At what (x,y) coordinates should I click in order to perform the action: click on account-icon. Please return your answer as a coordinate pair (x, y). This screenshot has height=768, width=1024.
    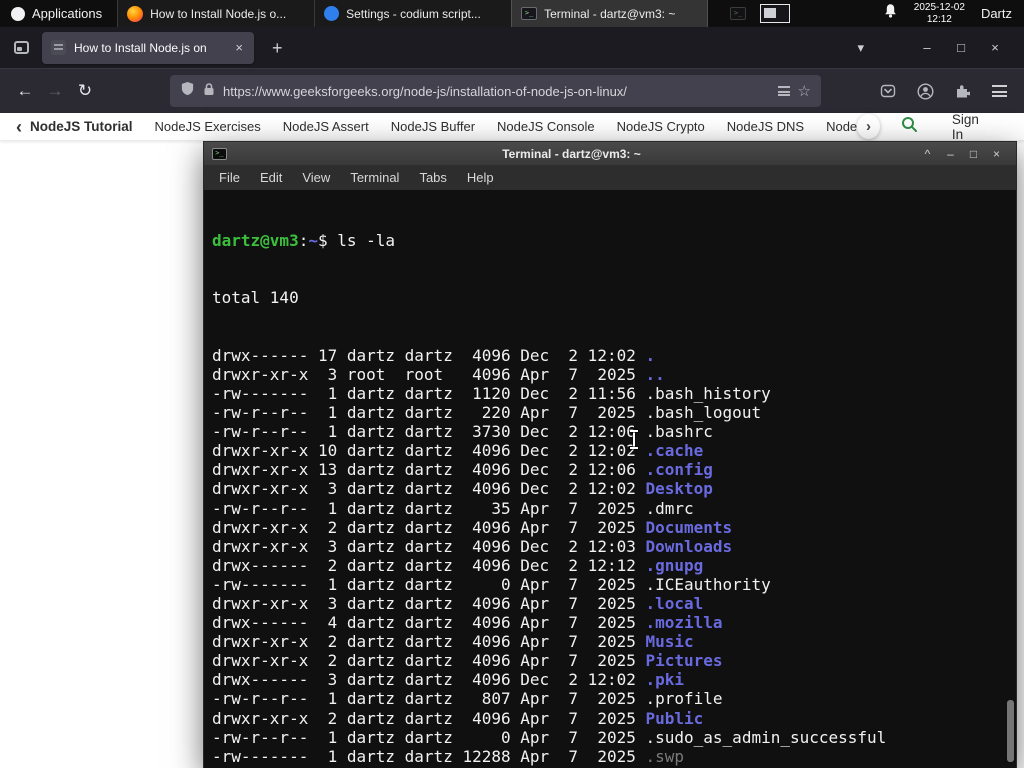
    Looking at the image, I should click on (925, 91).